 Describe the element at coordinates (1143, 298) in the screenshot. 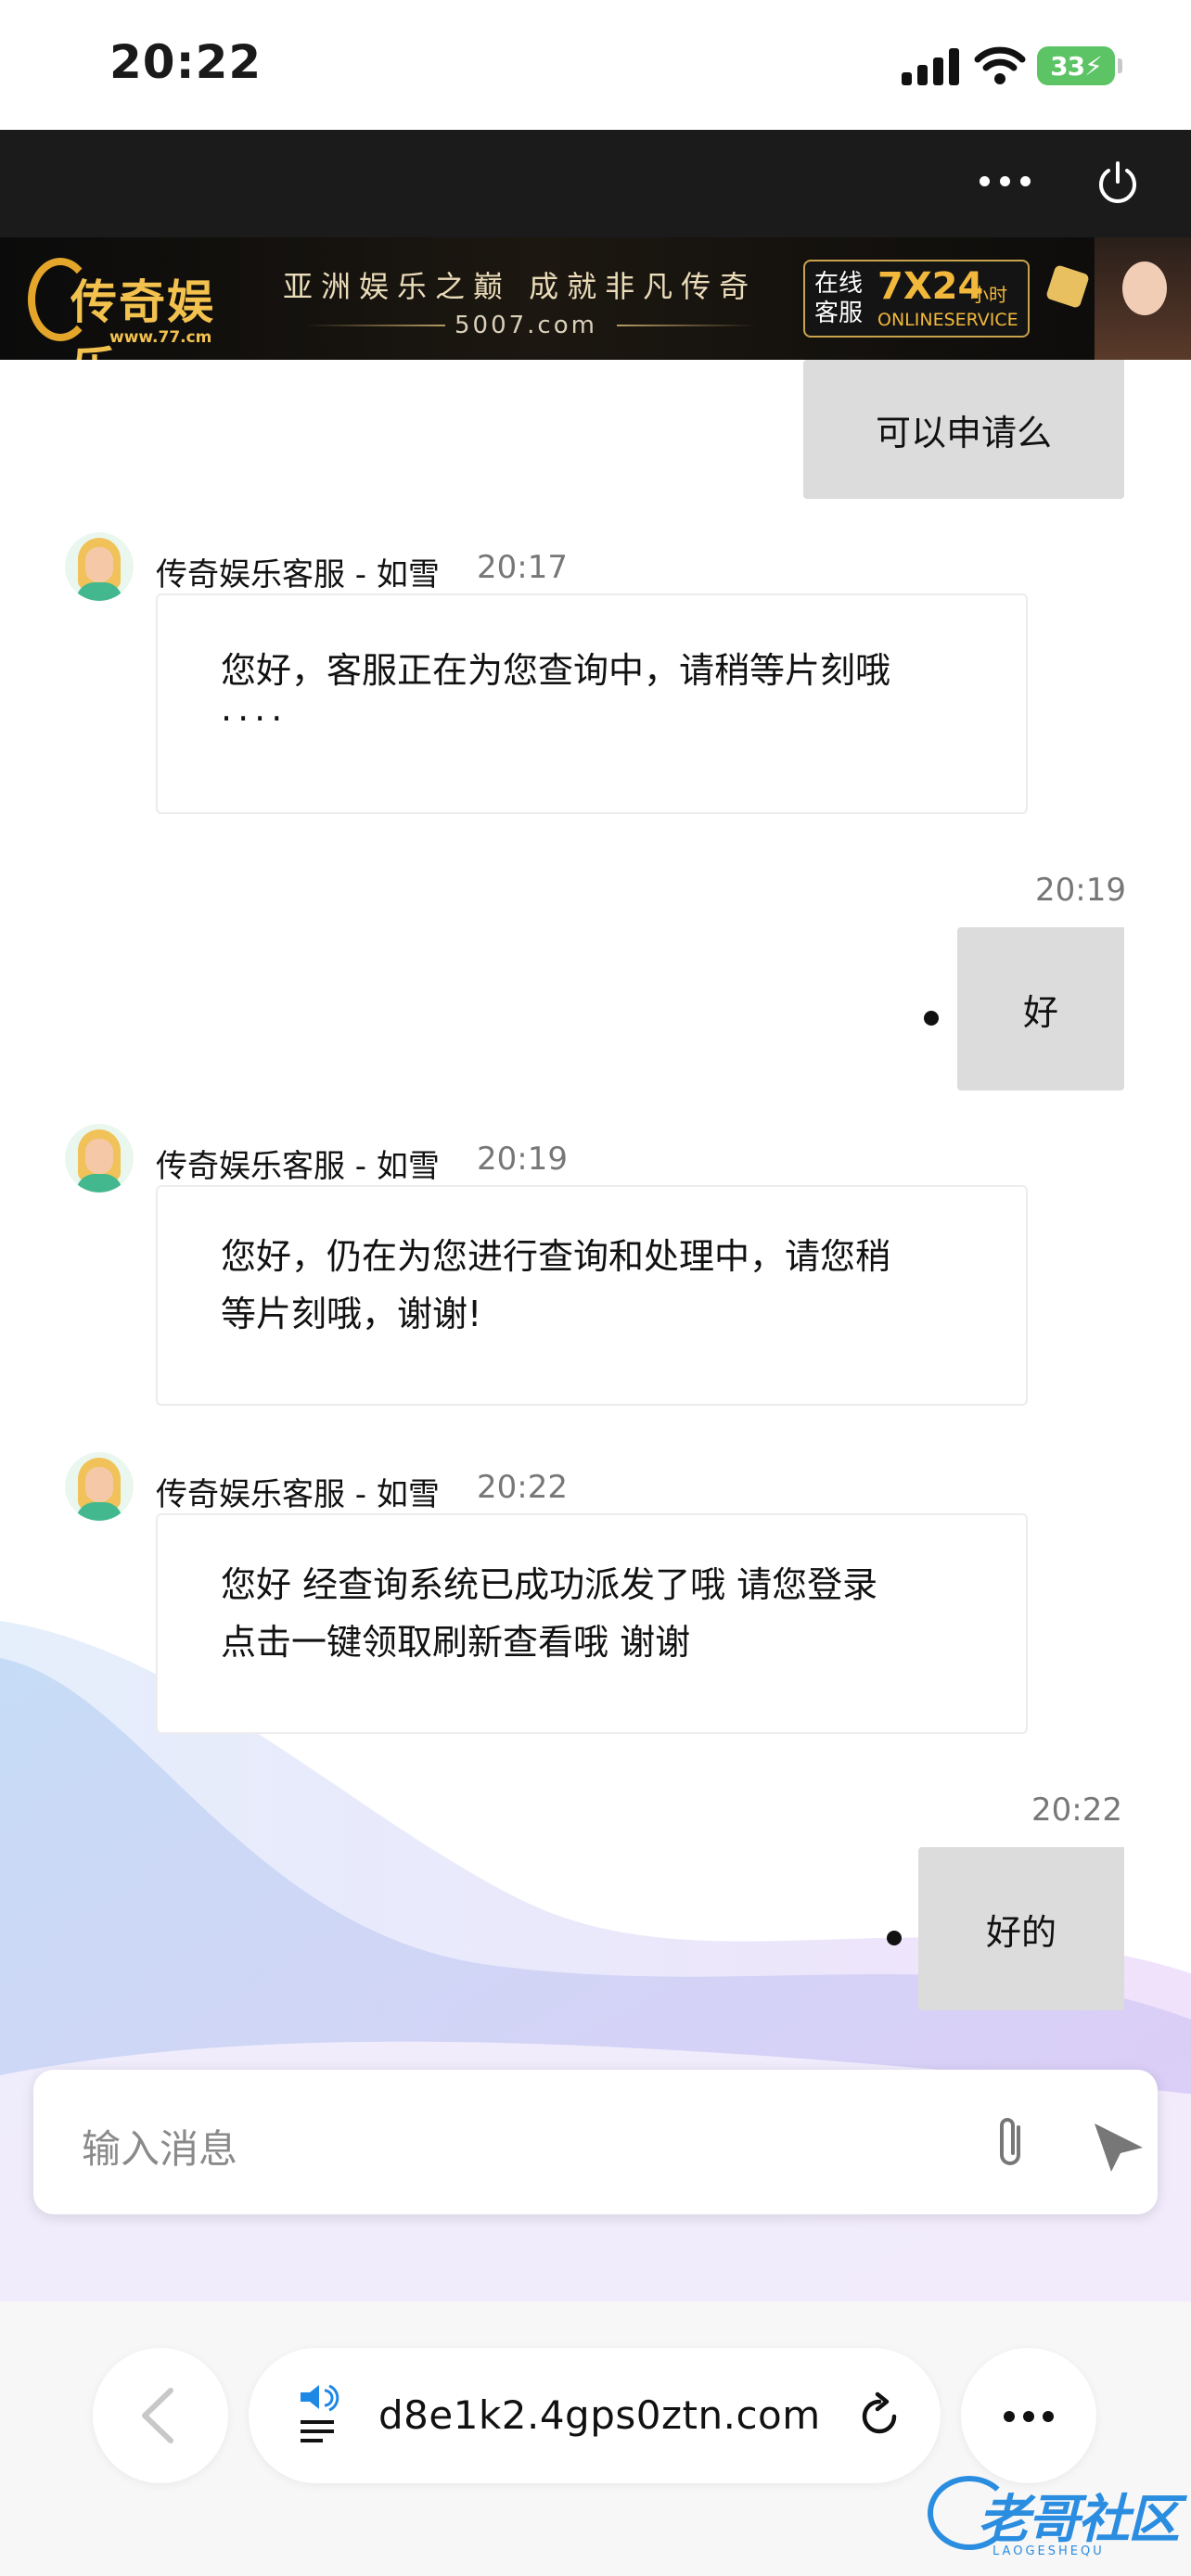

I see `hostess-image` at that location.